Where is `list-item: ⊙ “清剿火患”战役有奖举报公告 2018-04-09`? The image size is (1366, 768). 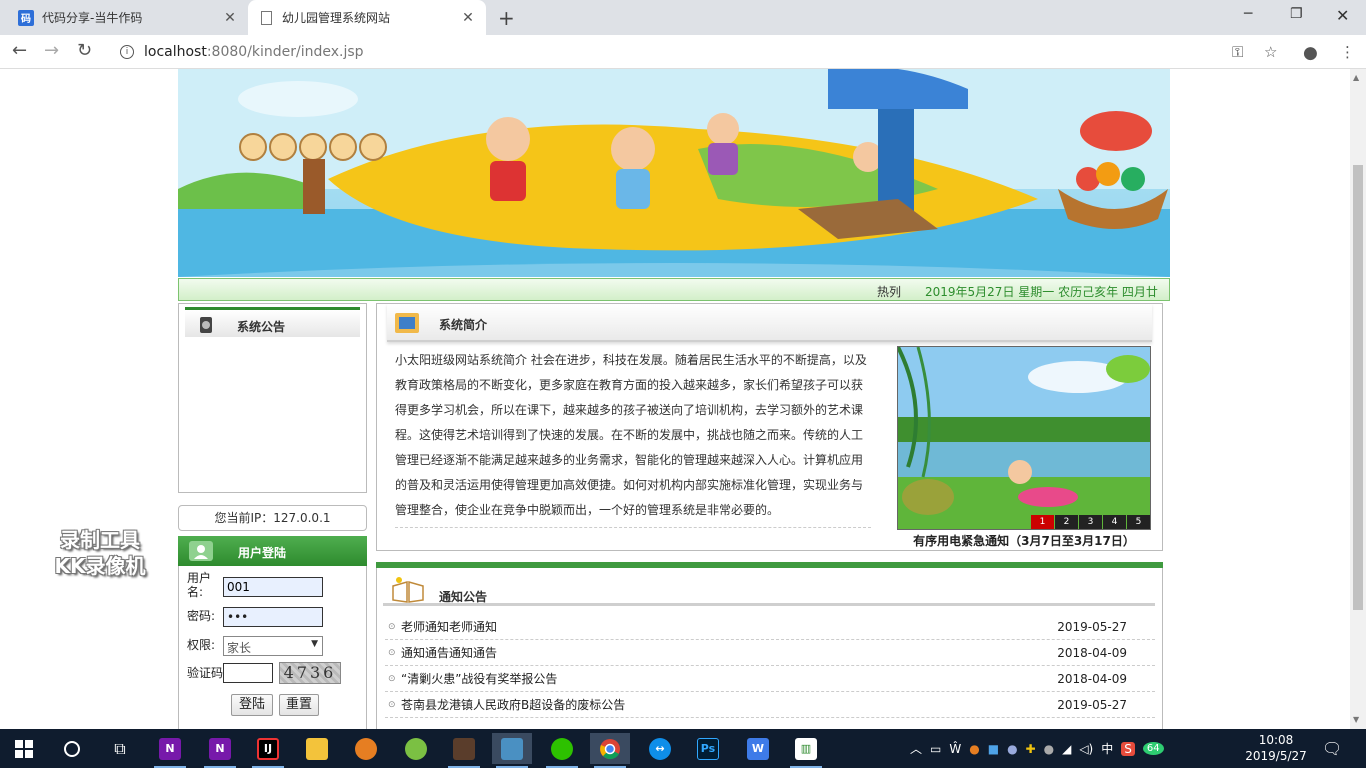
list-item: ⊙ “清剿火患”战役有奖举报公告 2018-04-09 is located at coordinates (770, 679).